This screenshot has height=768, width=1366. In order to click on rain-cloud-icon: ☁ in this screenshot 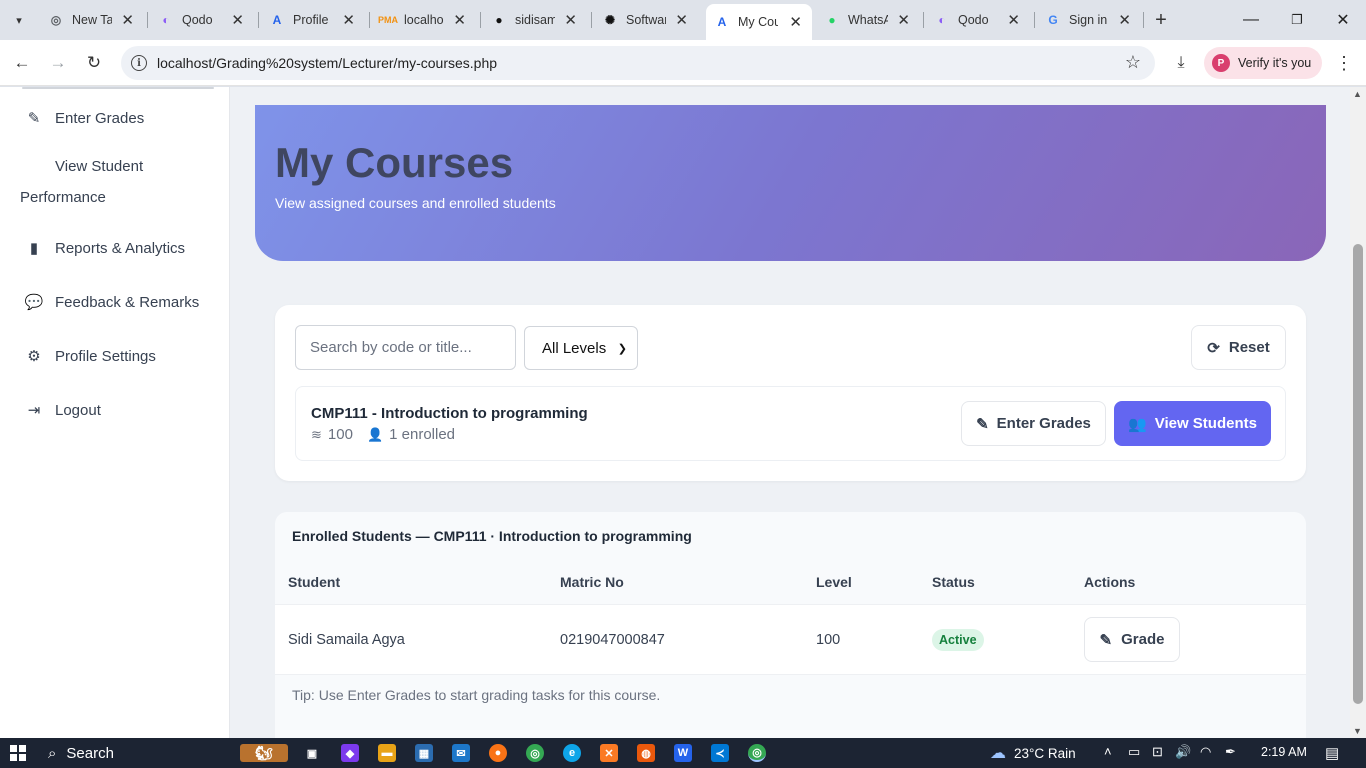, I will do `click(998, 753)`.